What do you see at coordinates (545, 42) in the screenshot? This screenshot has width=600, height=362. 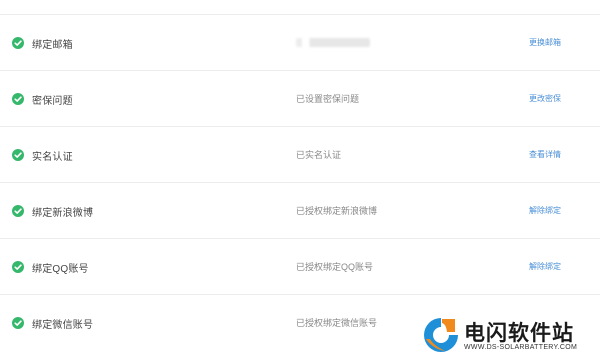 I see `change-email-link: 更换邮箱` at bounding box center [545, 42].